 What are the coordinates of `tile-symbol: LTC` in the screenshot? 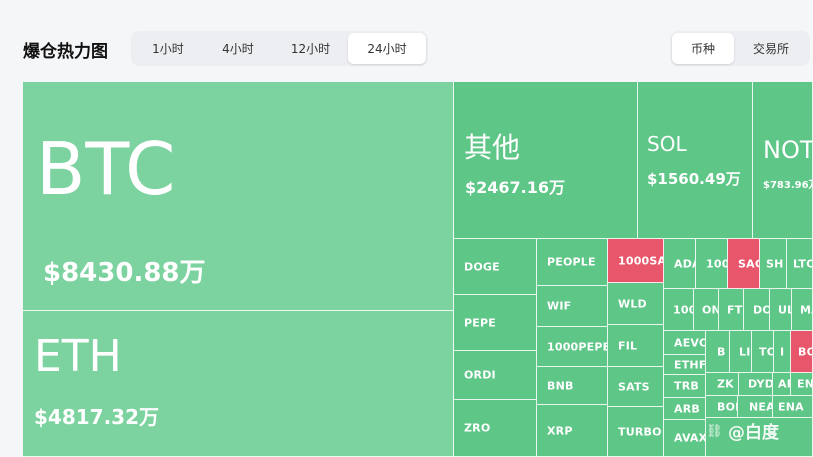 It's located at (803, 263).